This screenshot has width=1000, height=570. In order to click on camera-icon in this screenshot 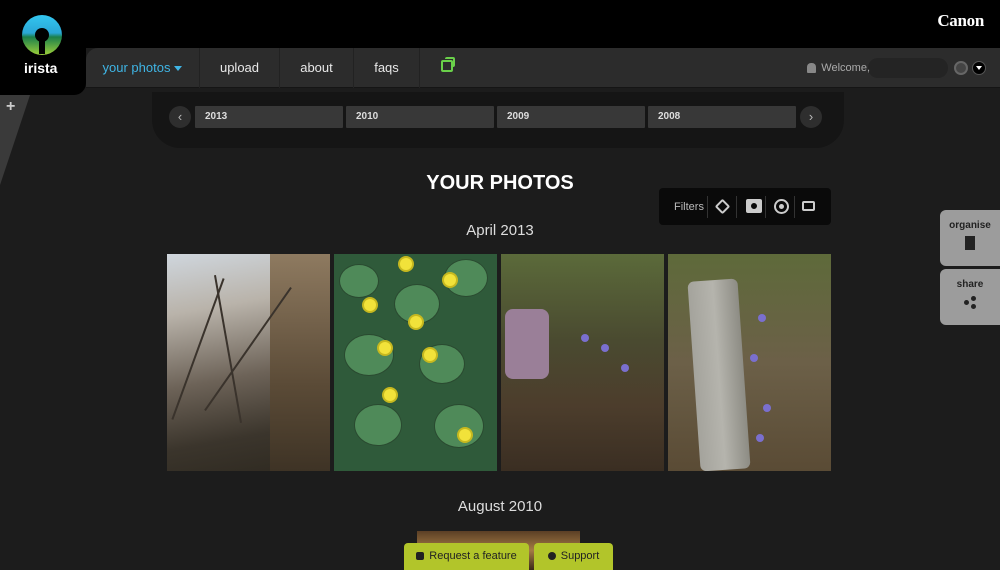, I will do `click(754, 206)`.